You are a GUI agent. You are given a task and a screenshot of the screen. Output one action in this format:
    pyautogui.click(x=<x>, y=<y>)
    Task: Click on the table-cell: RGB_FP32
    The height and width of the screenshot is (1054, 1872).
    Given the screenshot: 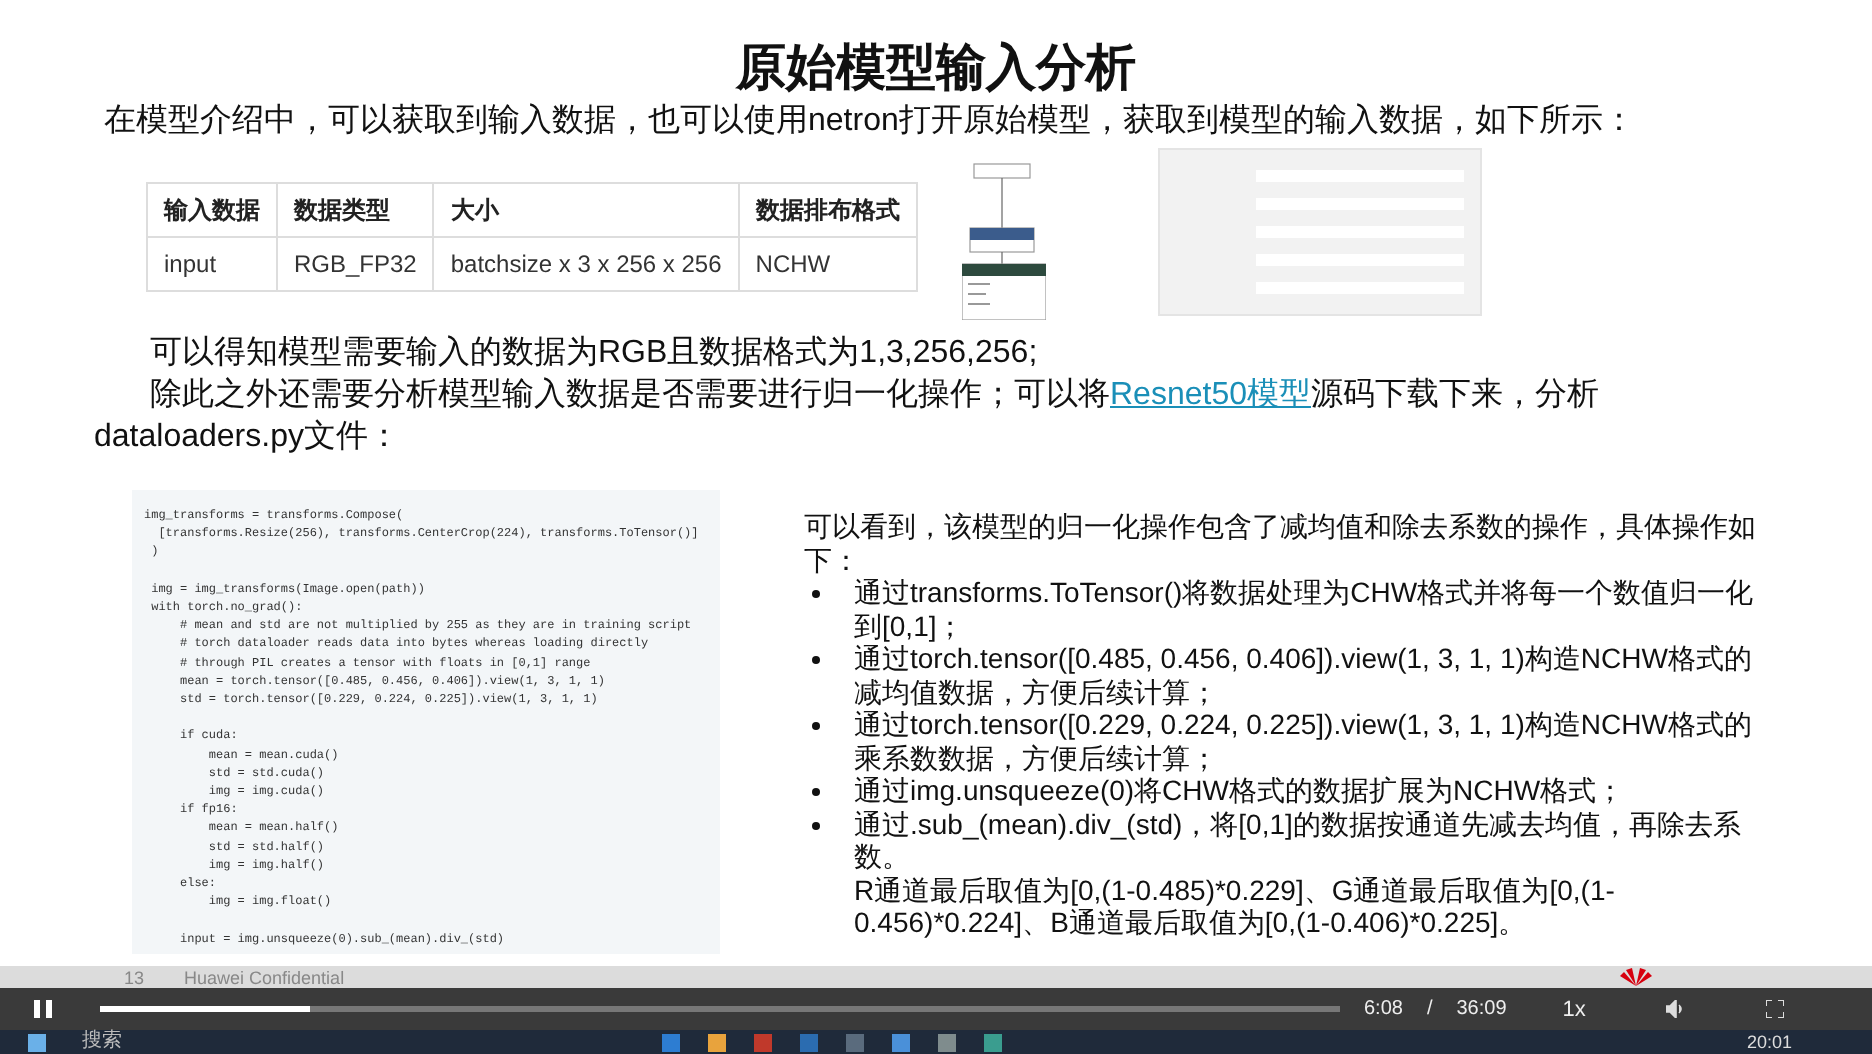 What is the action you would take?
    pyautogui.click(x=355, y=264)
    